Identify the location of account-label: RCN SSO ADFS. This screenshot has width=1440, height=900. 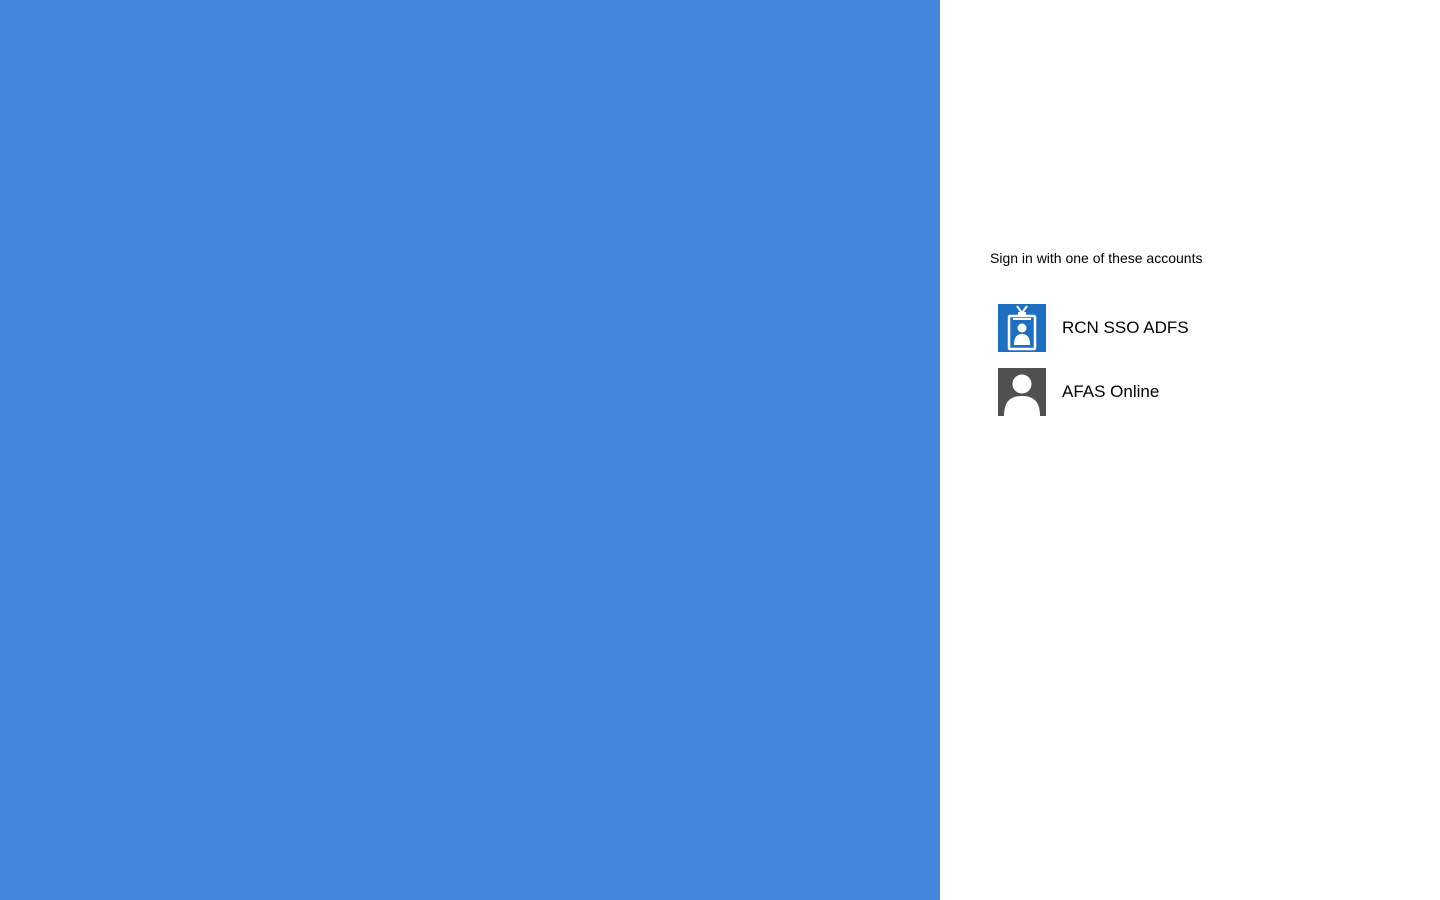
(1125, 327).